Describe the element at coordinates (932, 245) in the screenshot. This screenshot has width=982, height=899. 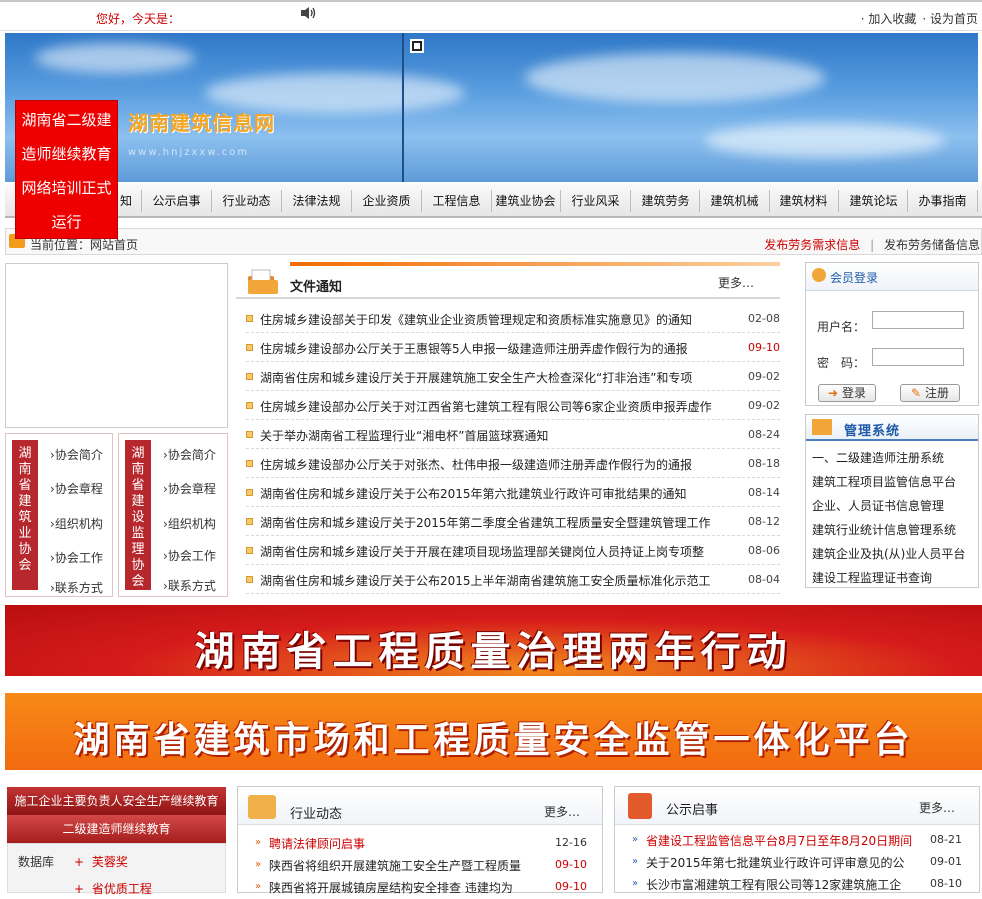
I see `post-labor-reserve-link: 发布劳务储备信息` at that location.